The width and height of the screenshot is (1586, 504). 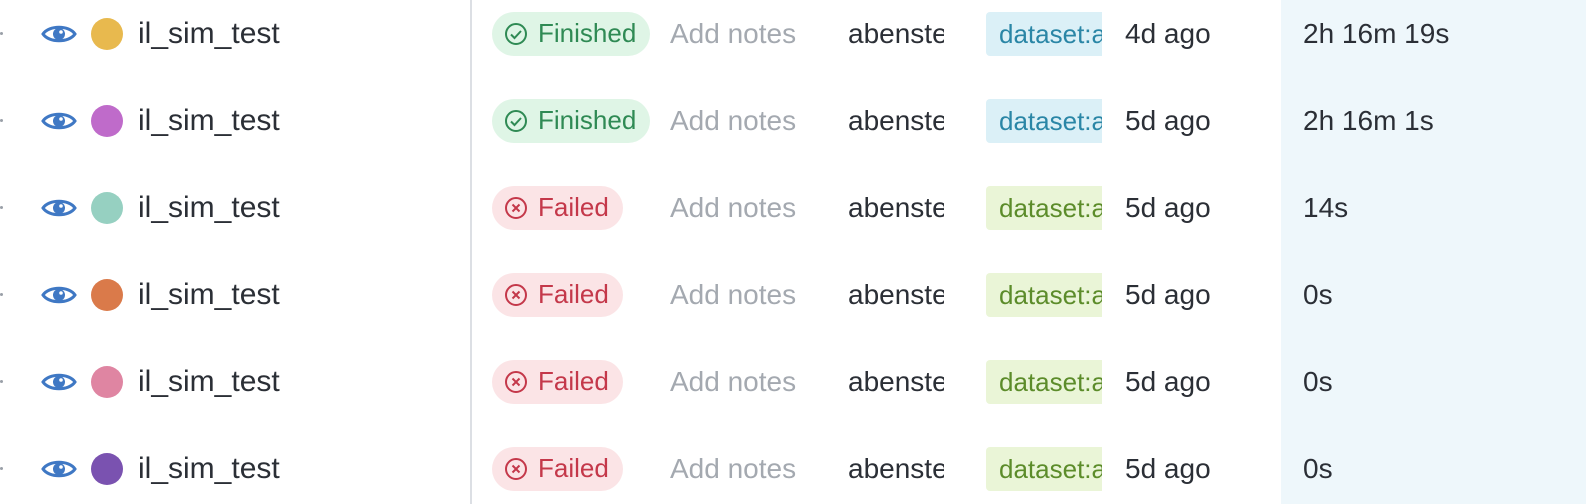 I want to click on run-runtime: 2h 16m 1s, so click(x=1368, y=120).